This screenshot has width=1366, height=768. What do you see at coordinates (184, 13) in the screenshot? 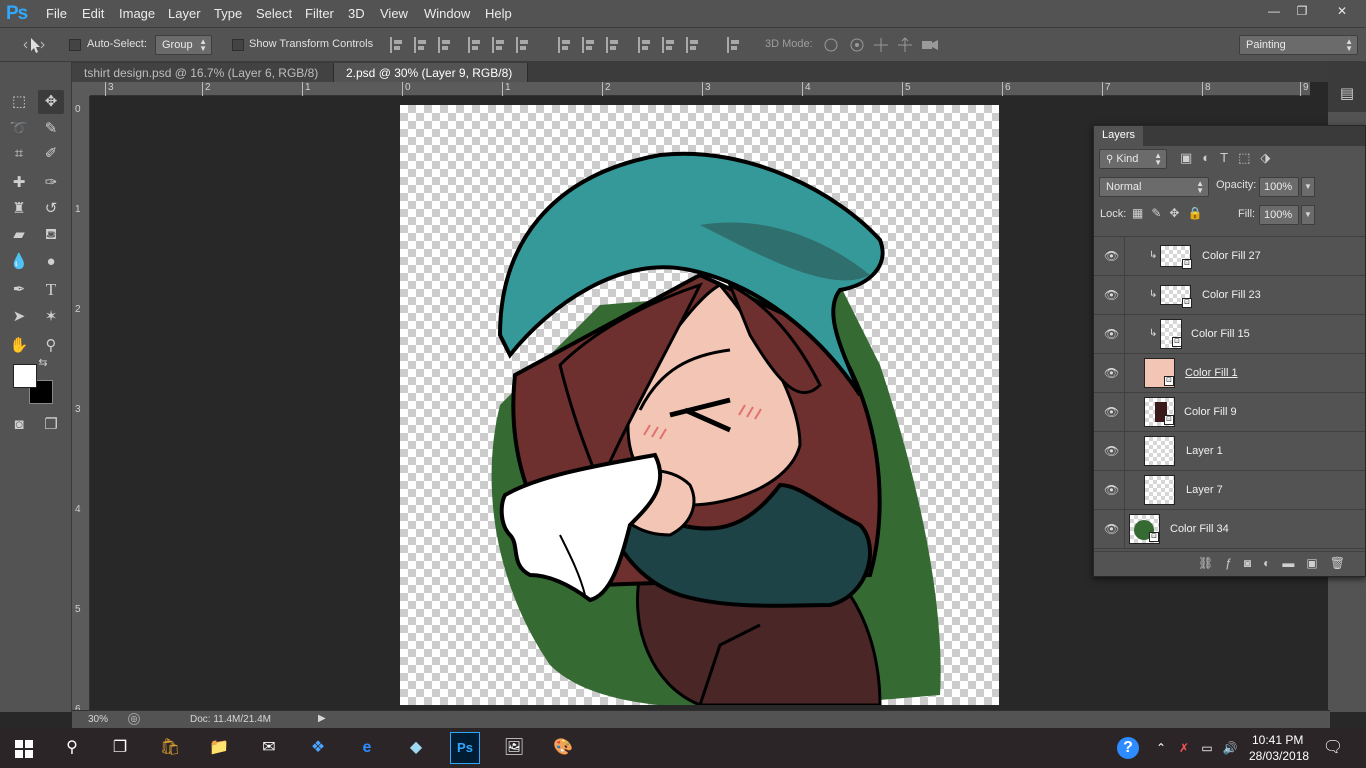
I see `menu-layer: Layer` at bounding box center [184, 13].